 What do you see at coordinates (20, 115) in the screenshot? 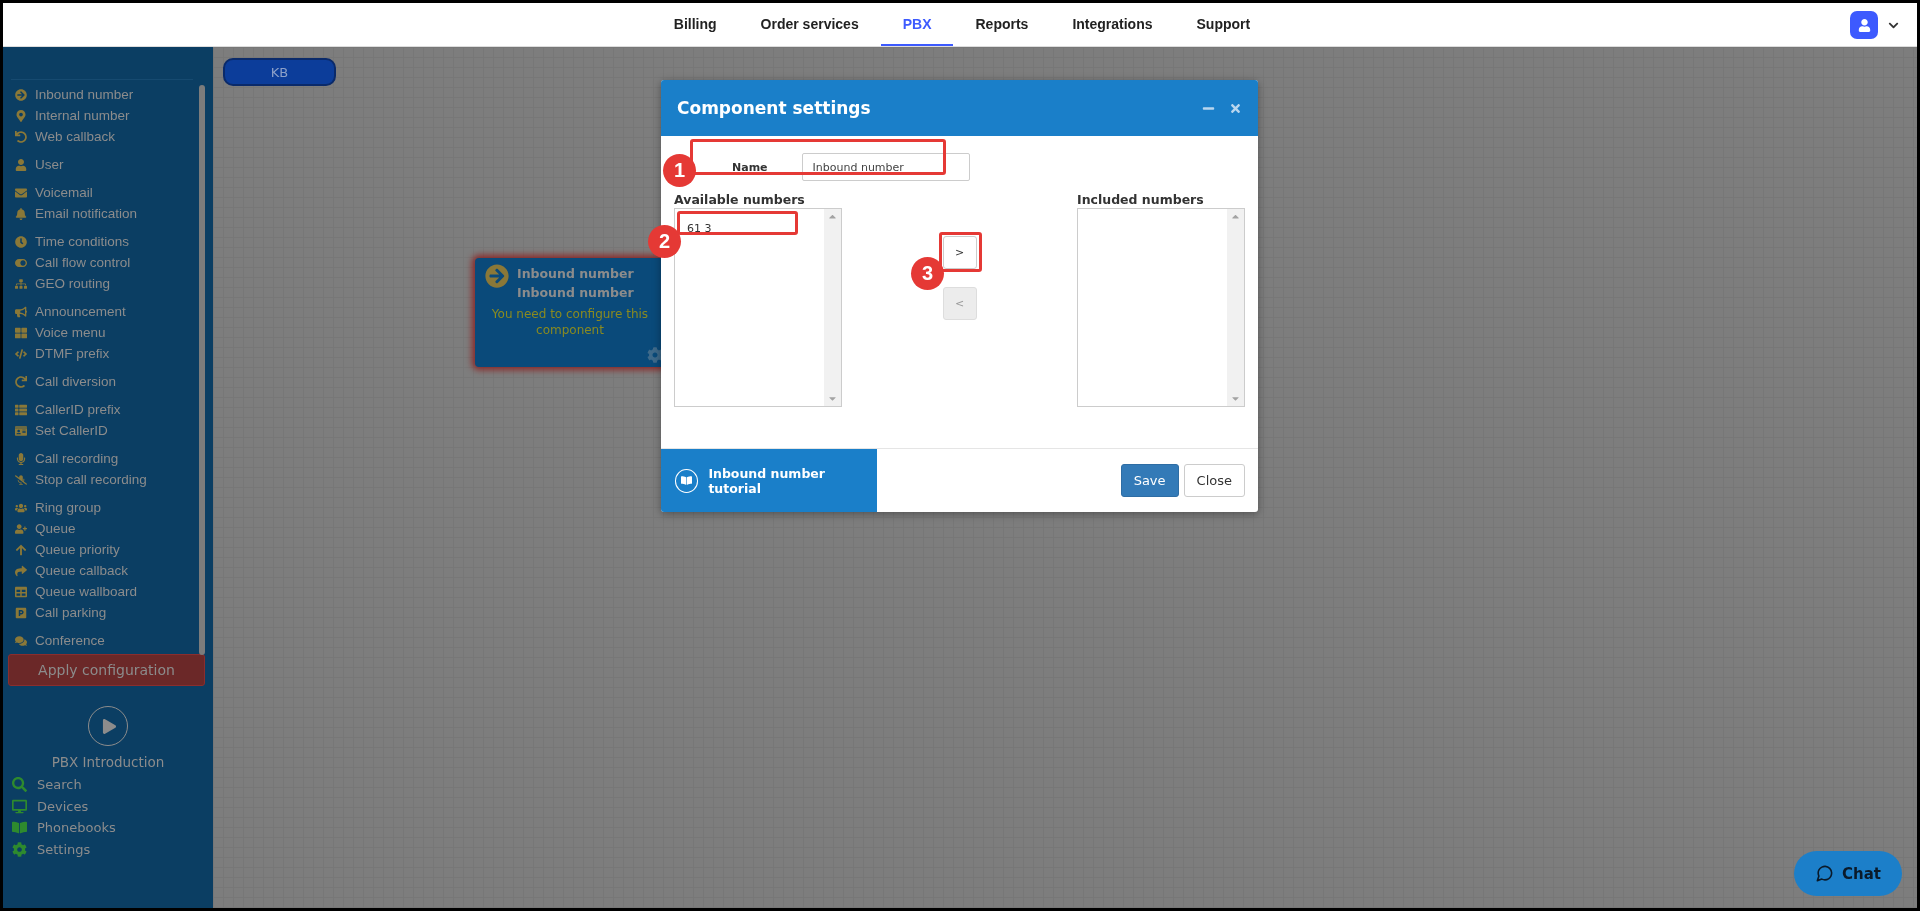
I see `map-pin-icon` at bounding box center [20, 115].